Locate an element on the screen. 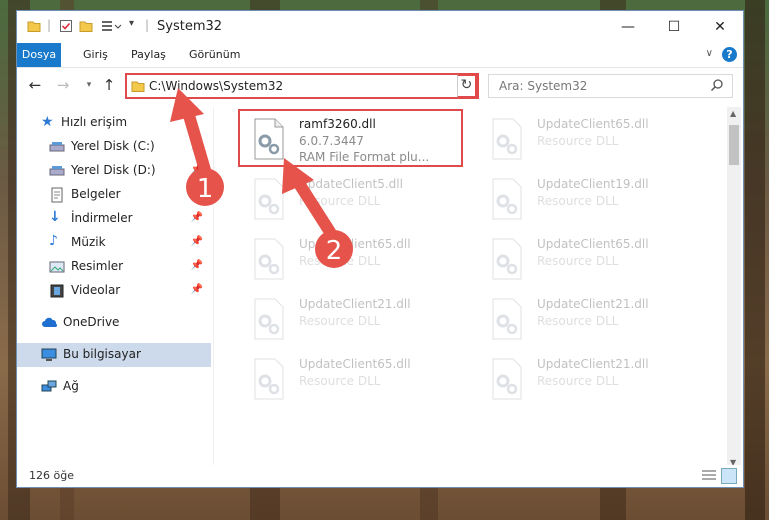 Image resolution: width=769 pixels, height=520 pixels. title-bar: | ▾ | System32 — ☐ ✕ is located at coordinates (380, 27).